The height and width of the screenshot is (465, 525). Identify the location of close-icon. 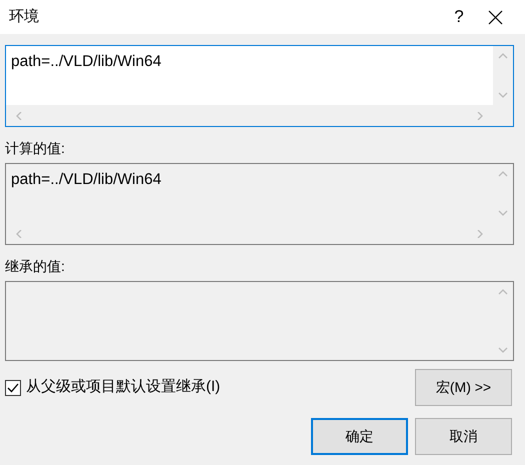
(495, 17).